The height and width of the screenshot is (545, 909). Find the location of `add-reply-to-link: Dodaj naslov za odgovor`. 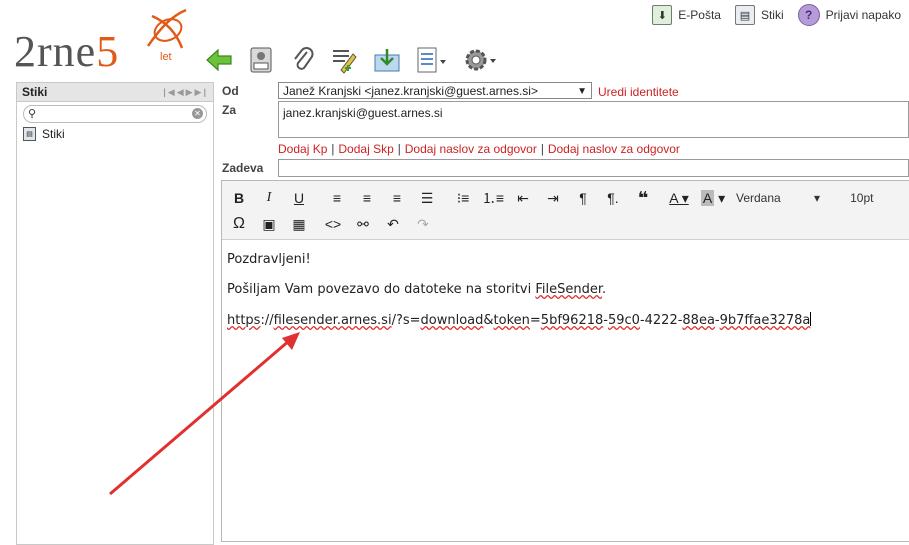

add-reply-to-link: Dodaj naslov za odgovor is located at coordinates (471, 149).